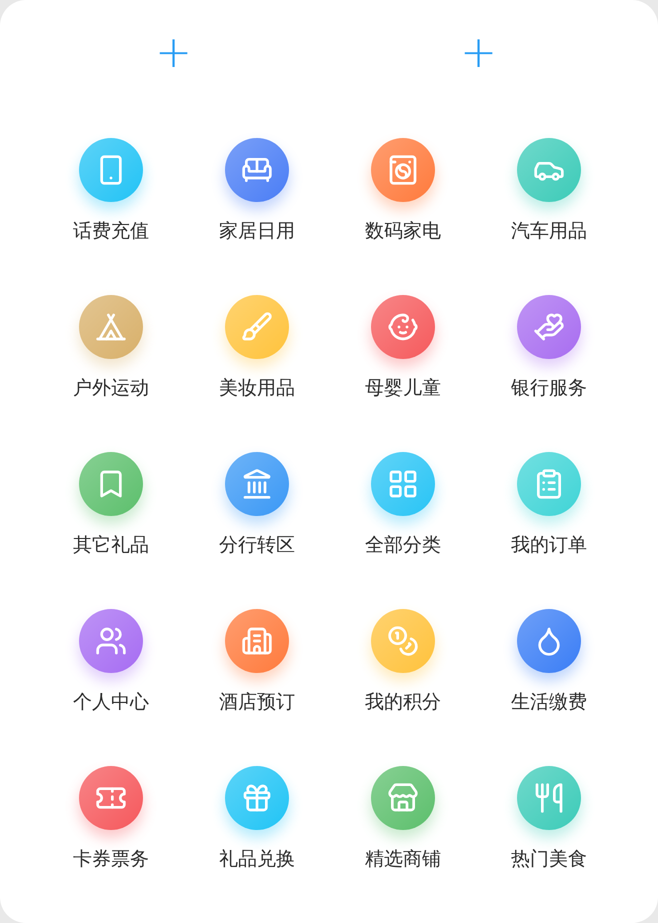  What do you see at coordinates (403, 798) in the screenshot?
I see `shop-icon` at bounding box center [403, 798].